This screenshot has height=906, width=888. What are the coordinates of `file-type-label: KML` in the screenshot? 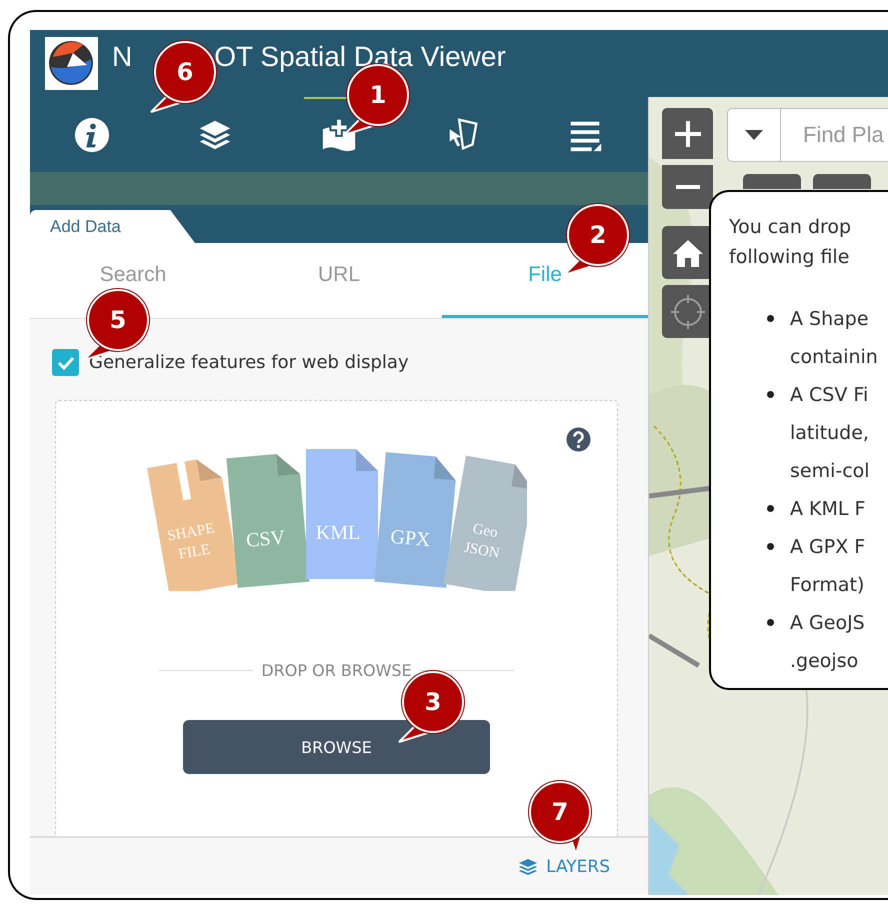 It's located at (337, 533).